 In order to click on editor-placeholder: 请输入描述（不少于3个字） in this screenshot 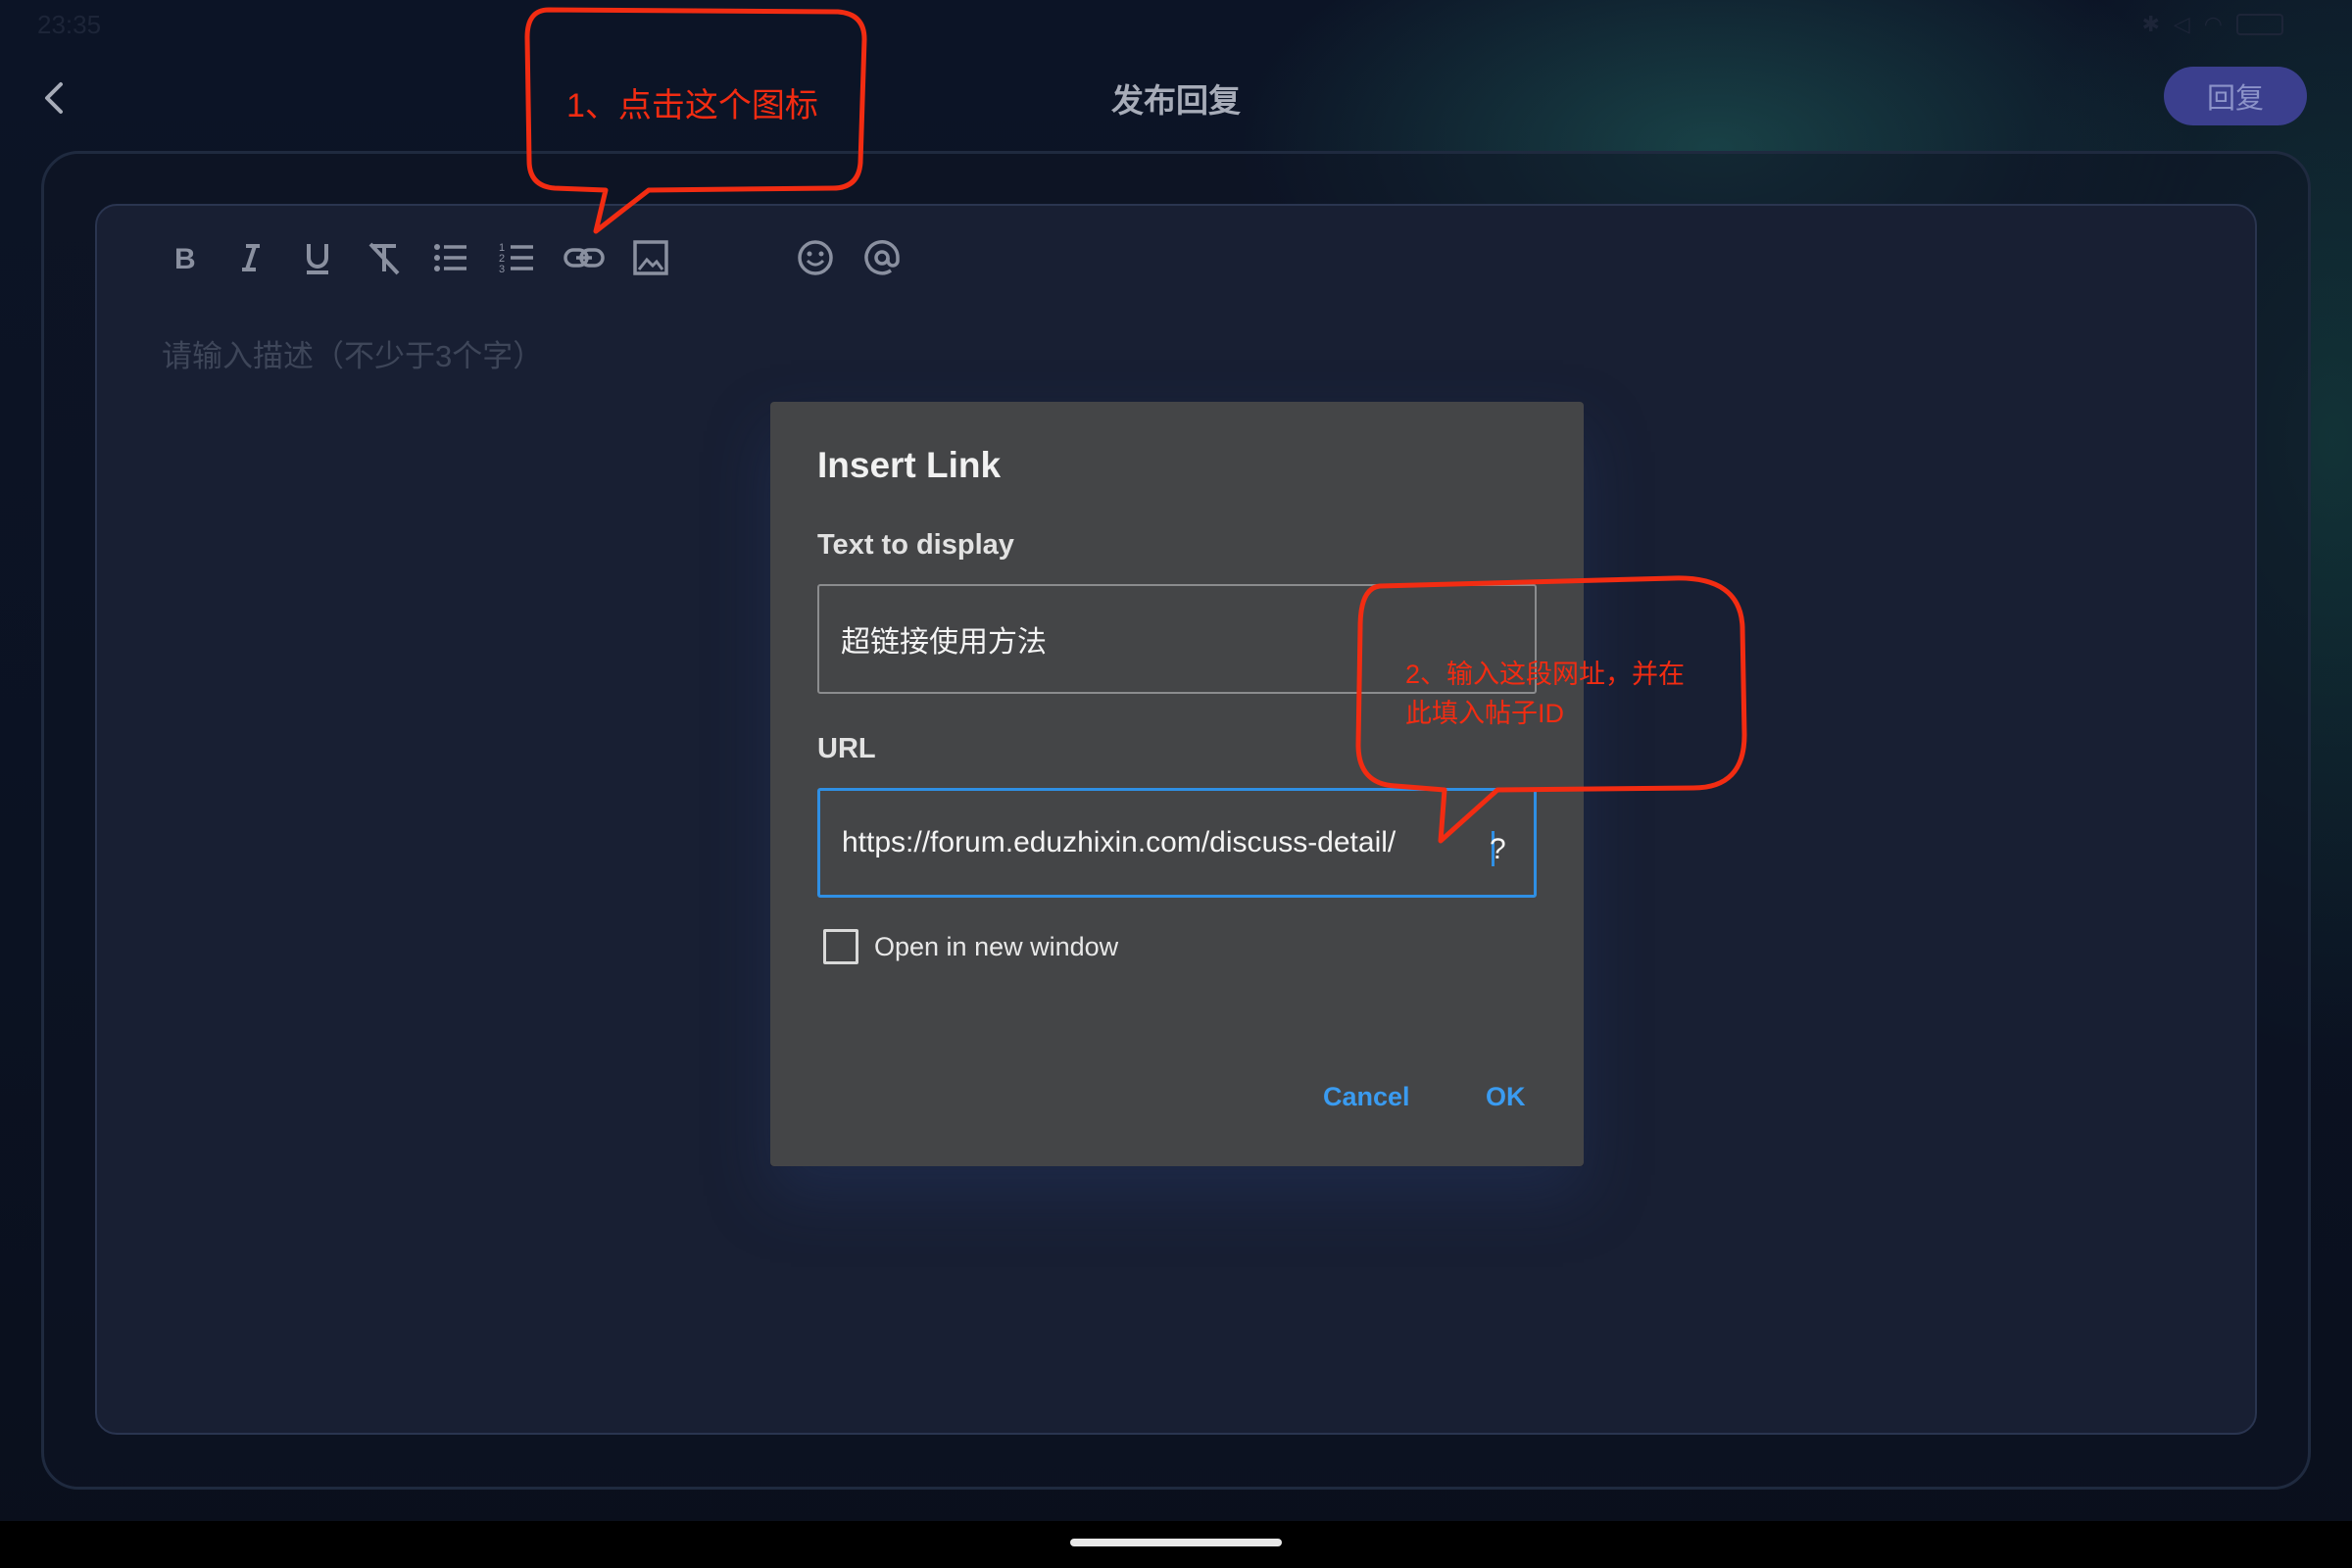, I will do `click(353, 356)`.